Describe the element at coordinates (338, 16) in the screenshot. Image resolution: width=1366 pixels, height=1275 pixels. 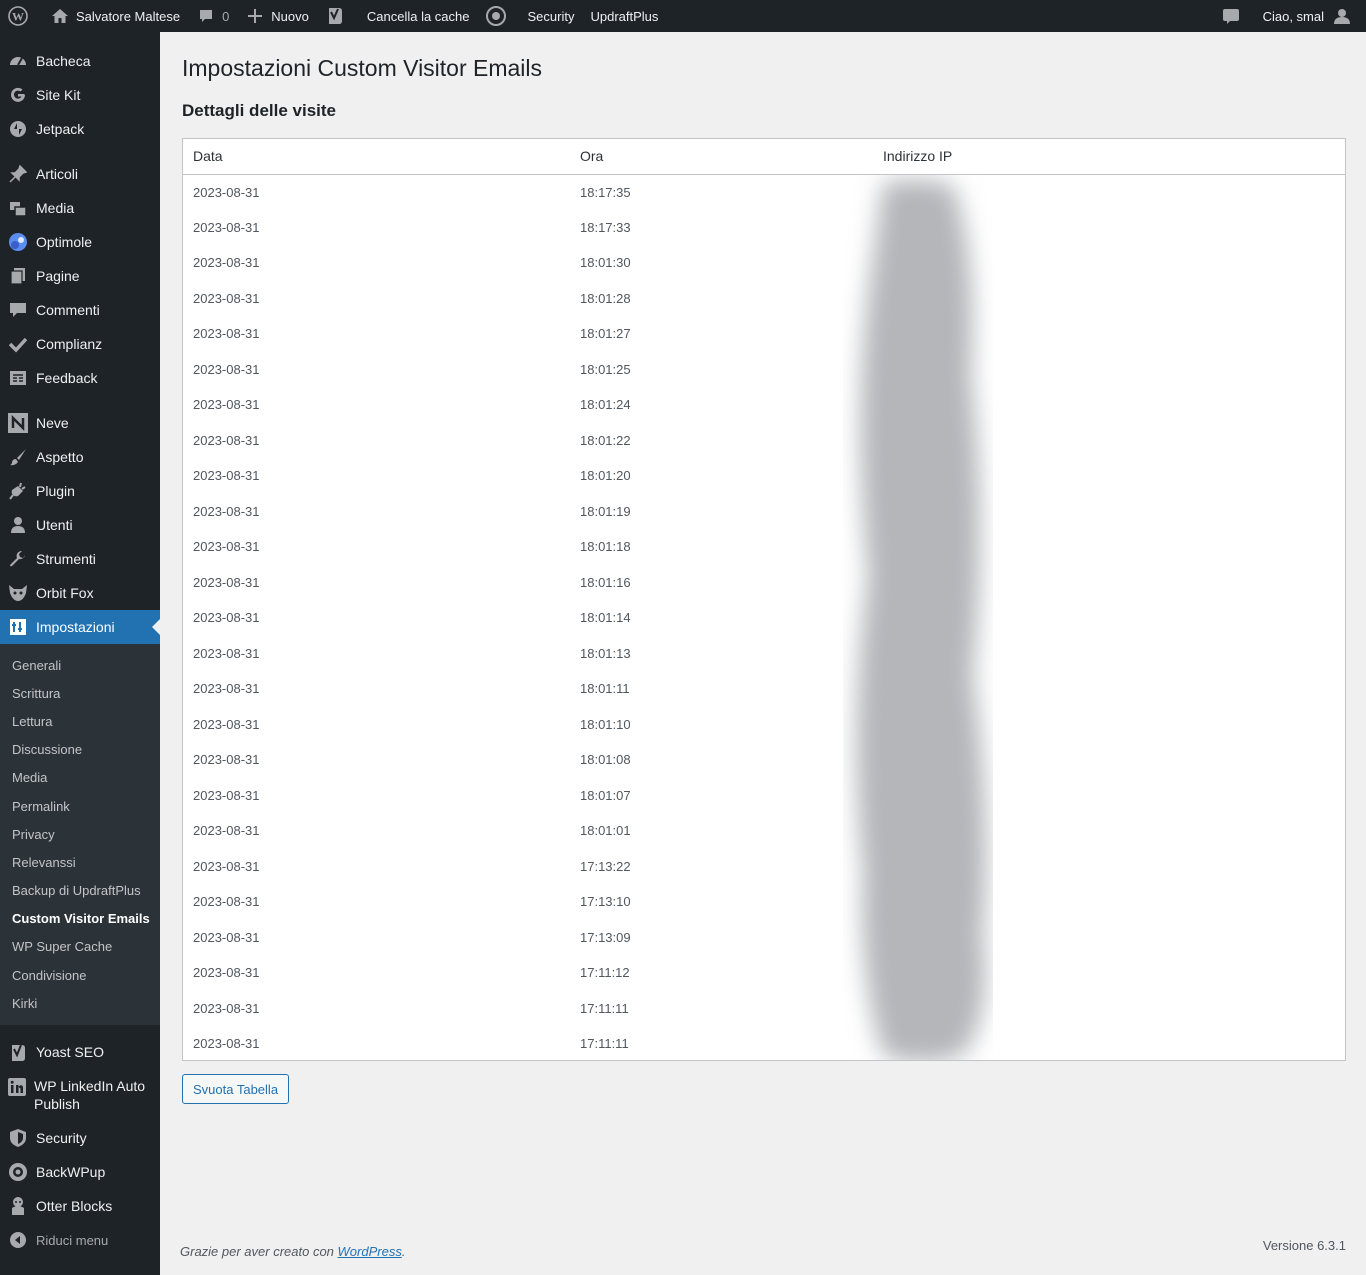
I see `yoast-adminbar-link` at that location.